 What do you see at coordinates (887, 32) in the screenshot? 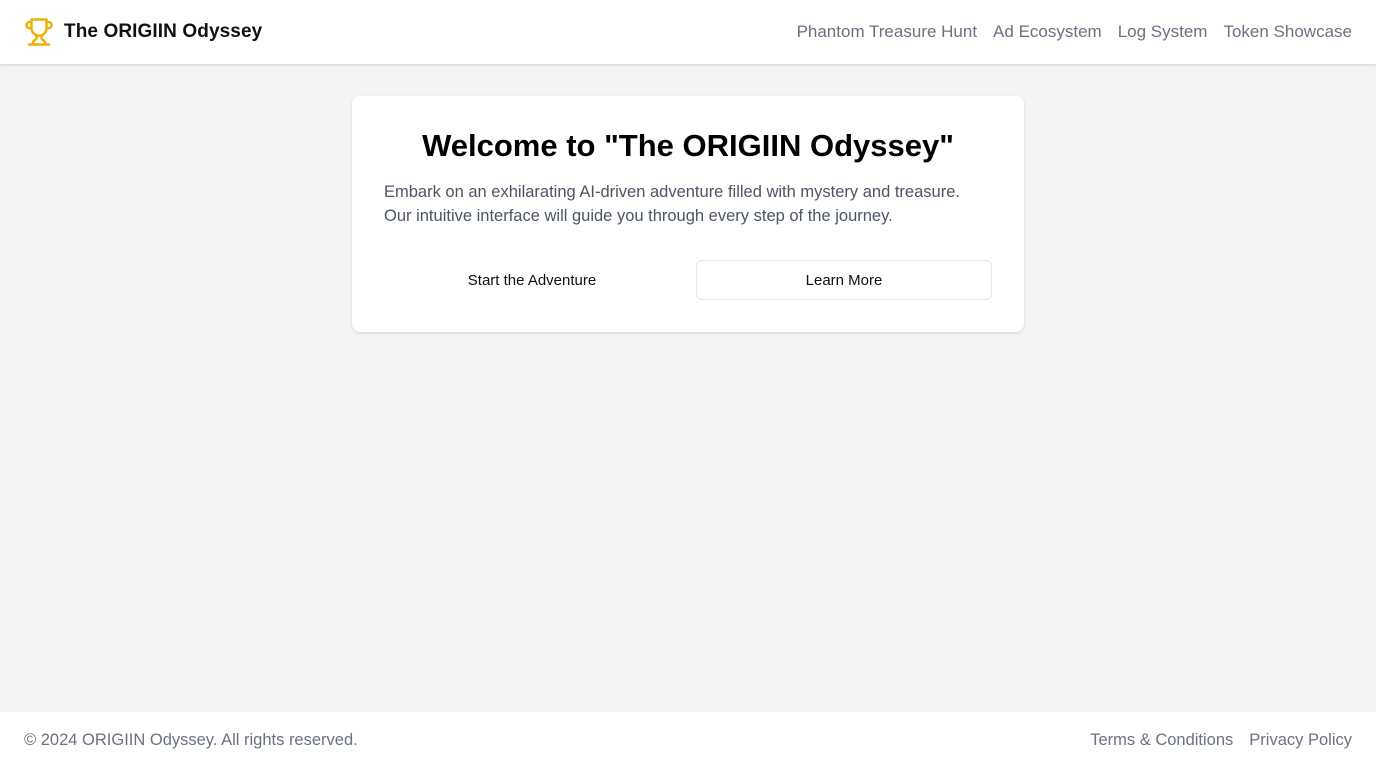
I see `nav-link-phantom-treasure-hunt: Phantom Treasure Hunt` at bounding box center [887, 32].